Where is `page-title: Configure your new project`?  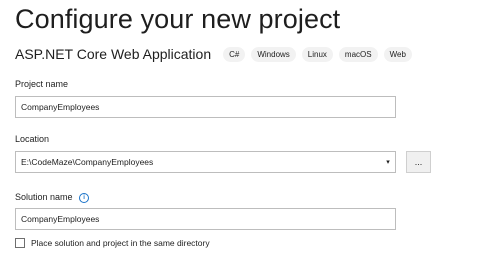 page-title: Configure your new project is located at coordinates (178, 19).